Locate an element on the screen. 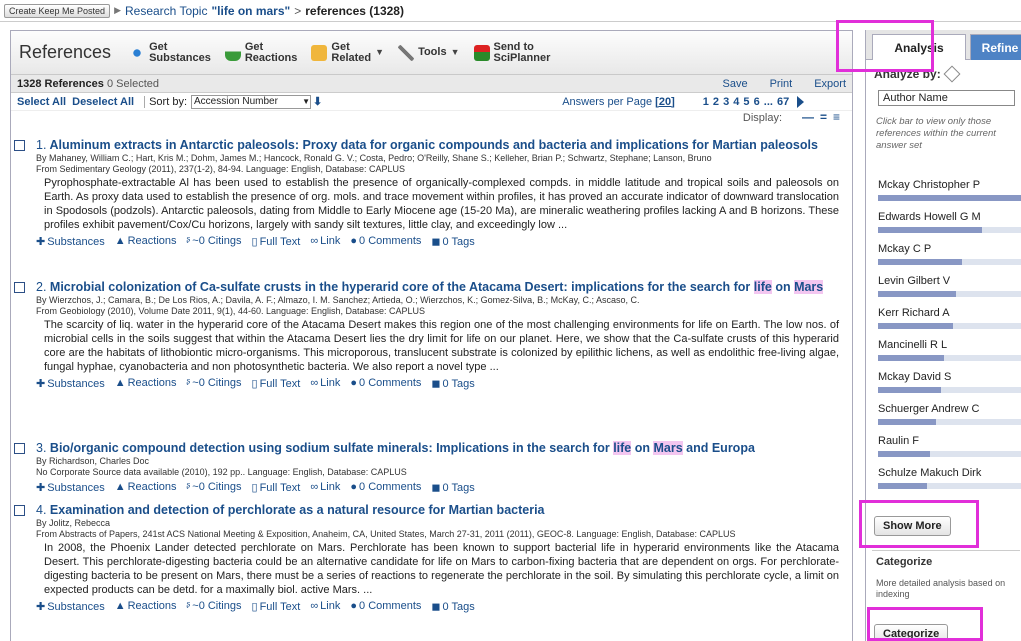  breadcrumb-arrow-icon: ▶ is located at coordinates (117, 10).